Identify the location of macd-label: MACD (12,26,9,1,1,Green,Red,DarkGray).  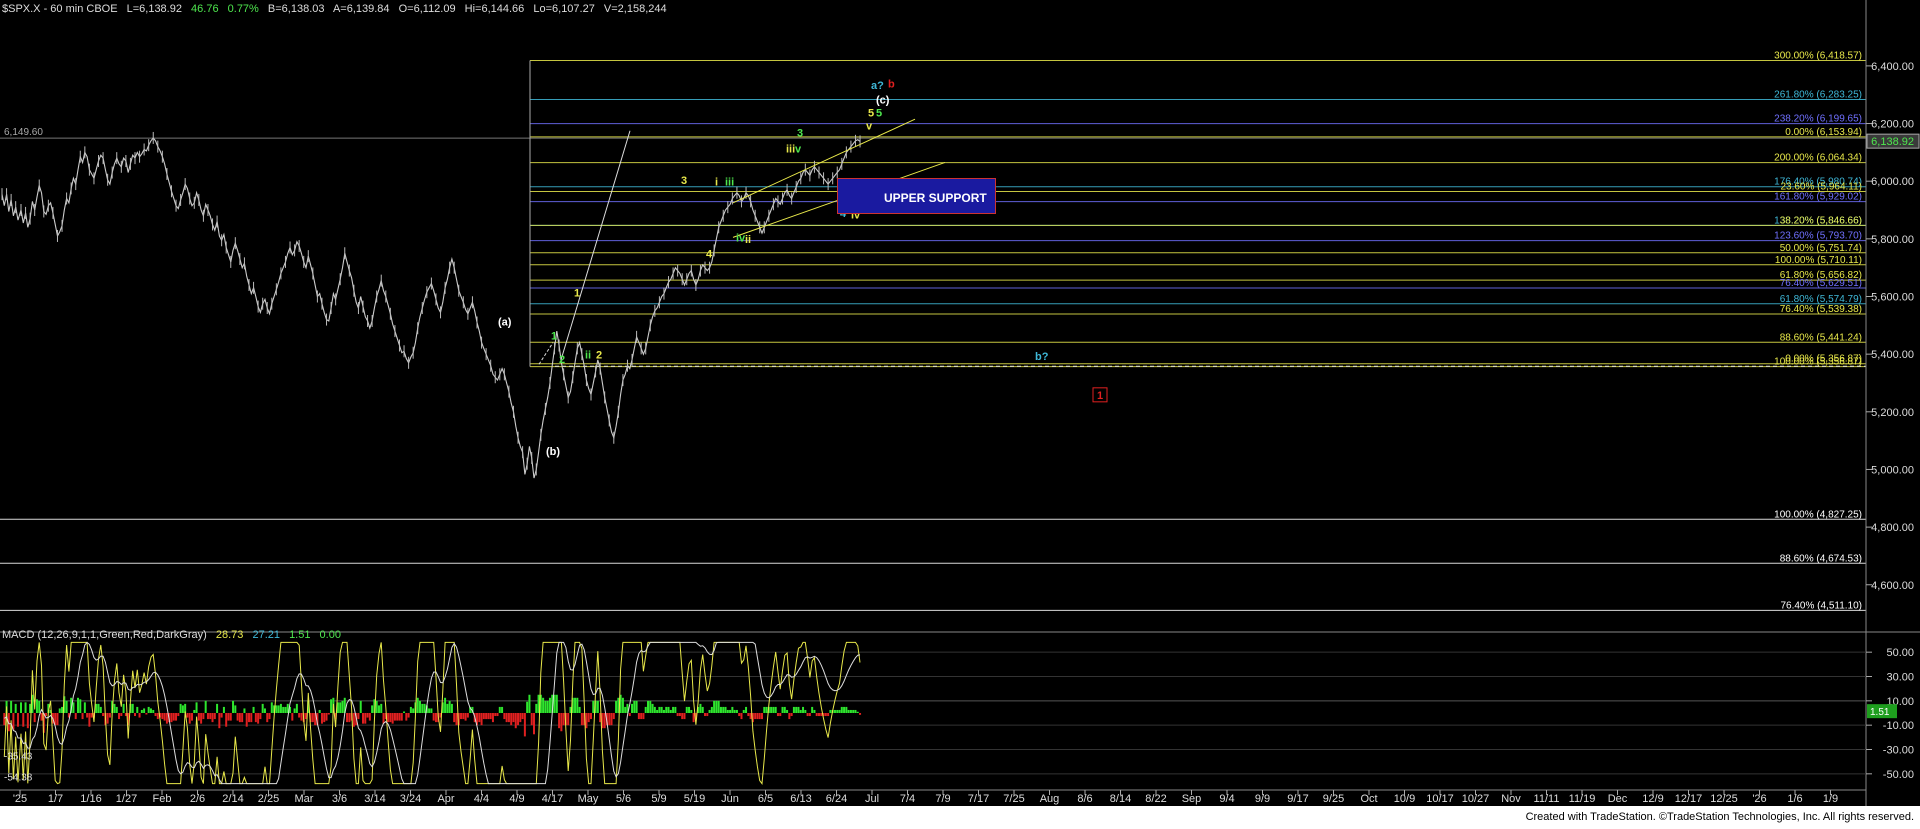
(104, 635).